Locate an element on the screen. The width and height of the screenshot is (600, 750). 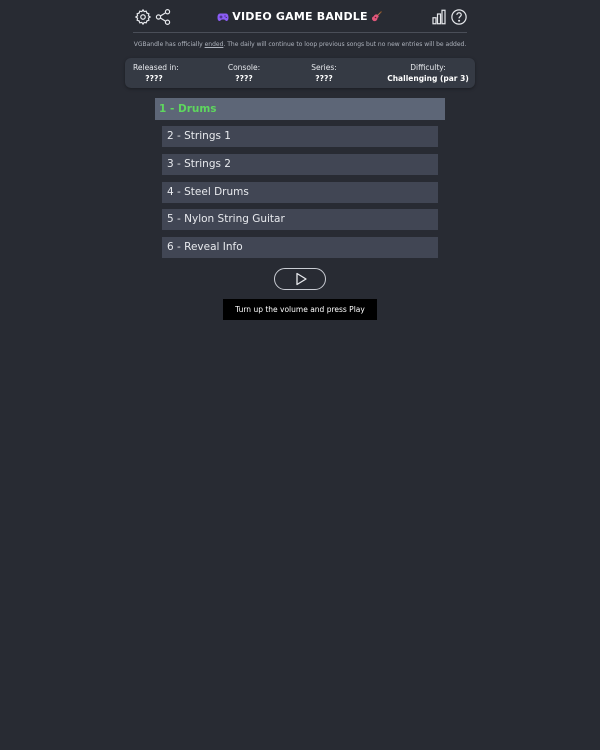
console-label: Console: is located at coordinates (244, 67).